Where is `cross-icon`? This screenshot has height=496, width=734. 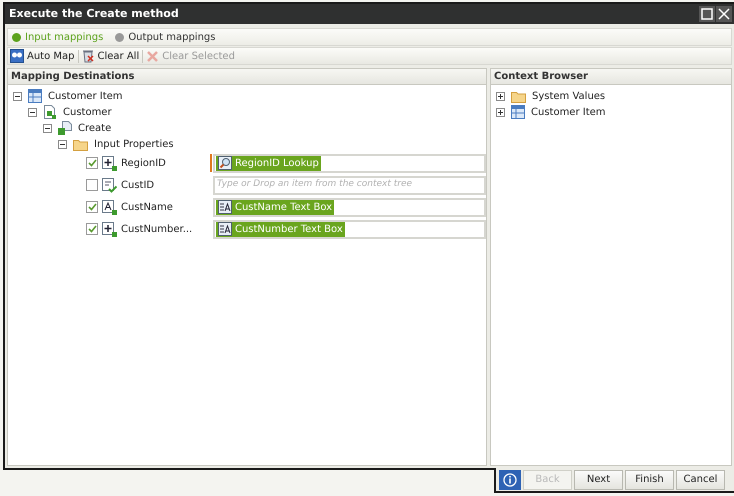 cross-icon is located at coordinates (153, 56).